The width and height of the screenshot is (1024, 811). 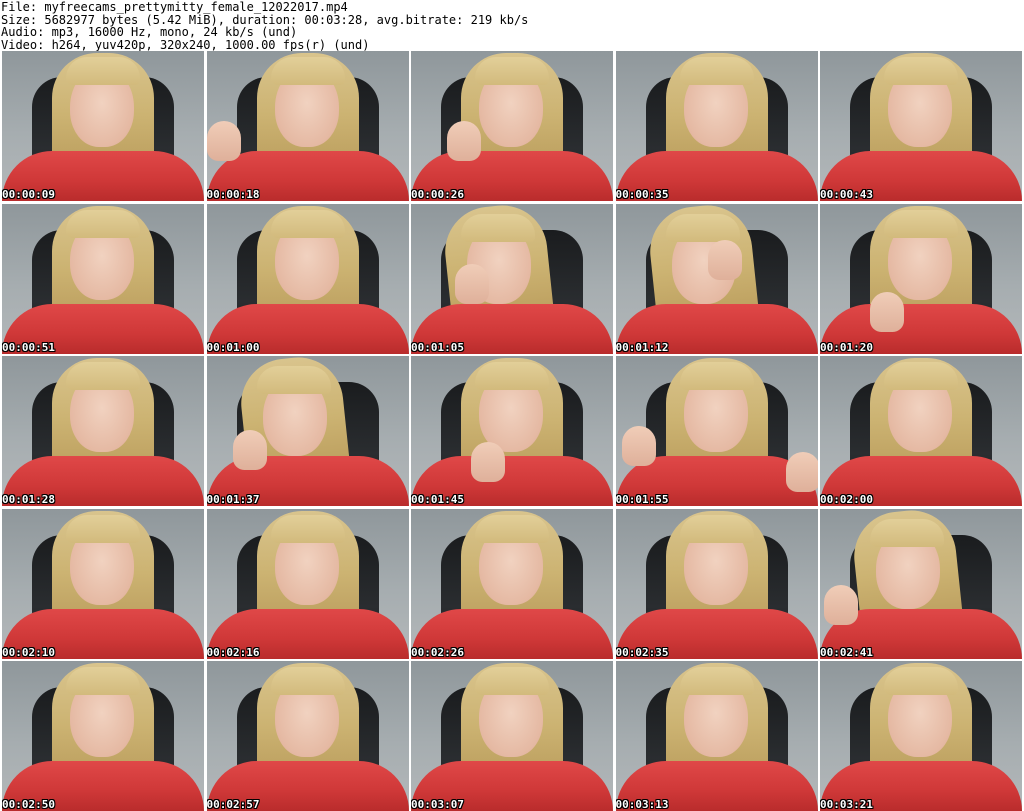 What do you see at coordinates (921, 126) in the screenshot?
I see `video-thumbnail: 00:00:43` at bounding box center [921, 126].